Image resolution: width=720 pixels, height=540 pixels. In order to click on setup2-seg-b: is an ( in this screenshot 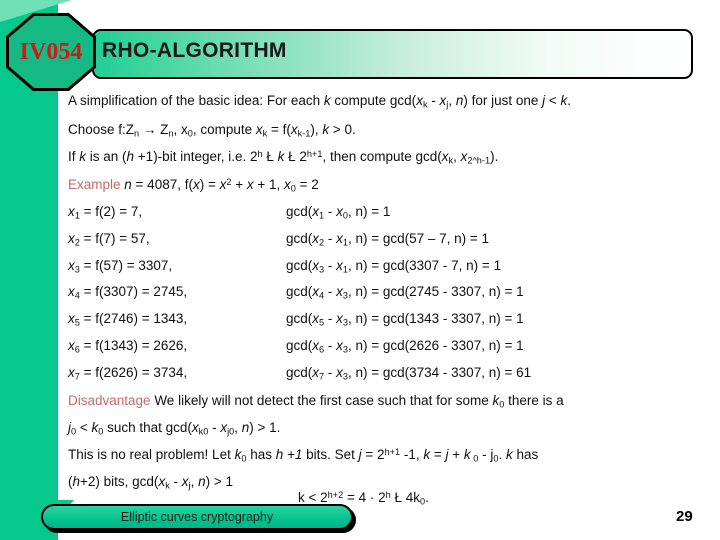, I will do `click(106, 156)`.